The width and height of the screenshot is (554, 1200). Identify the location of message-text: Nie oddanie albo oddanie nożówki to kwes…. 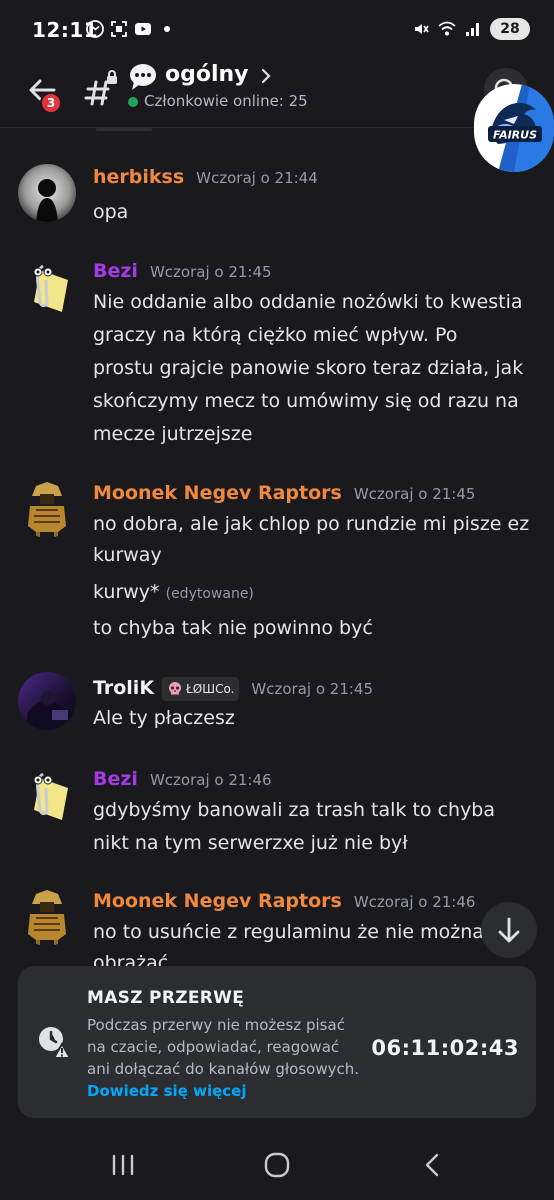
(308, 302).